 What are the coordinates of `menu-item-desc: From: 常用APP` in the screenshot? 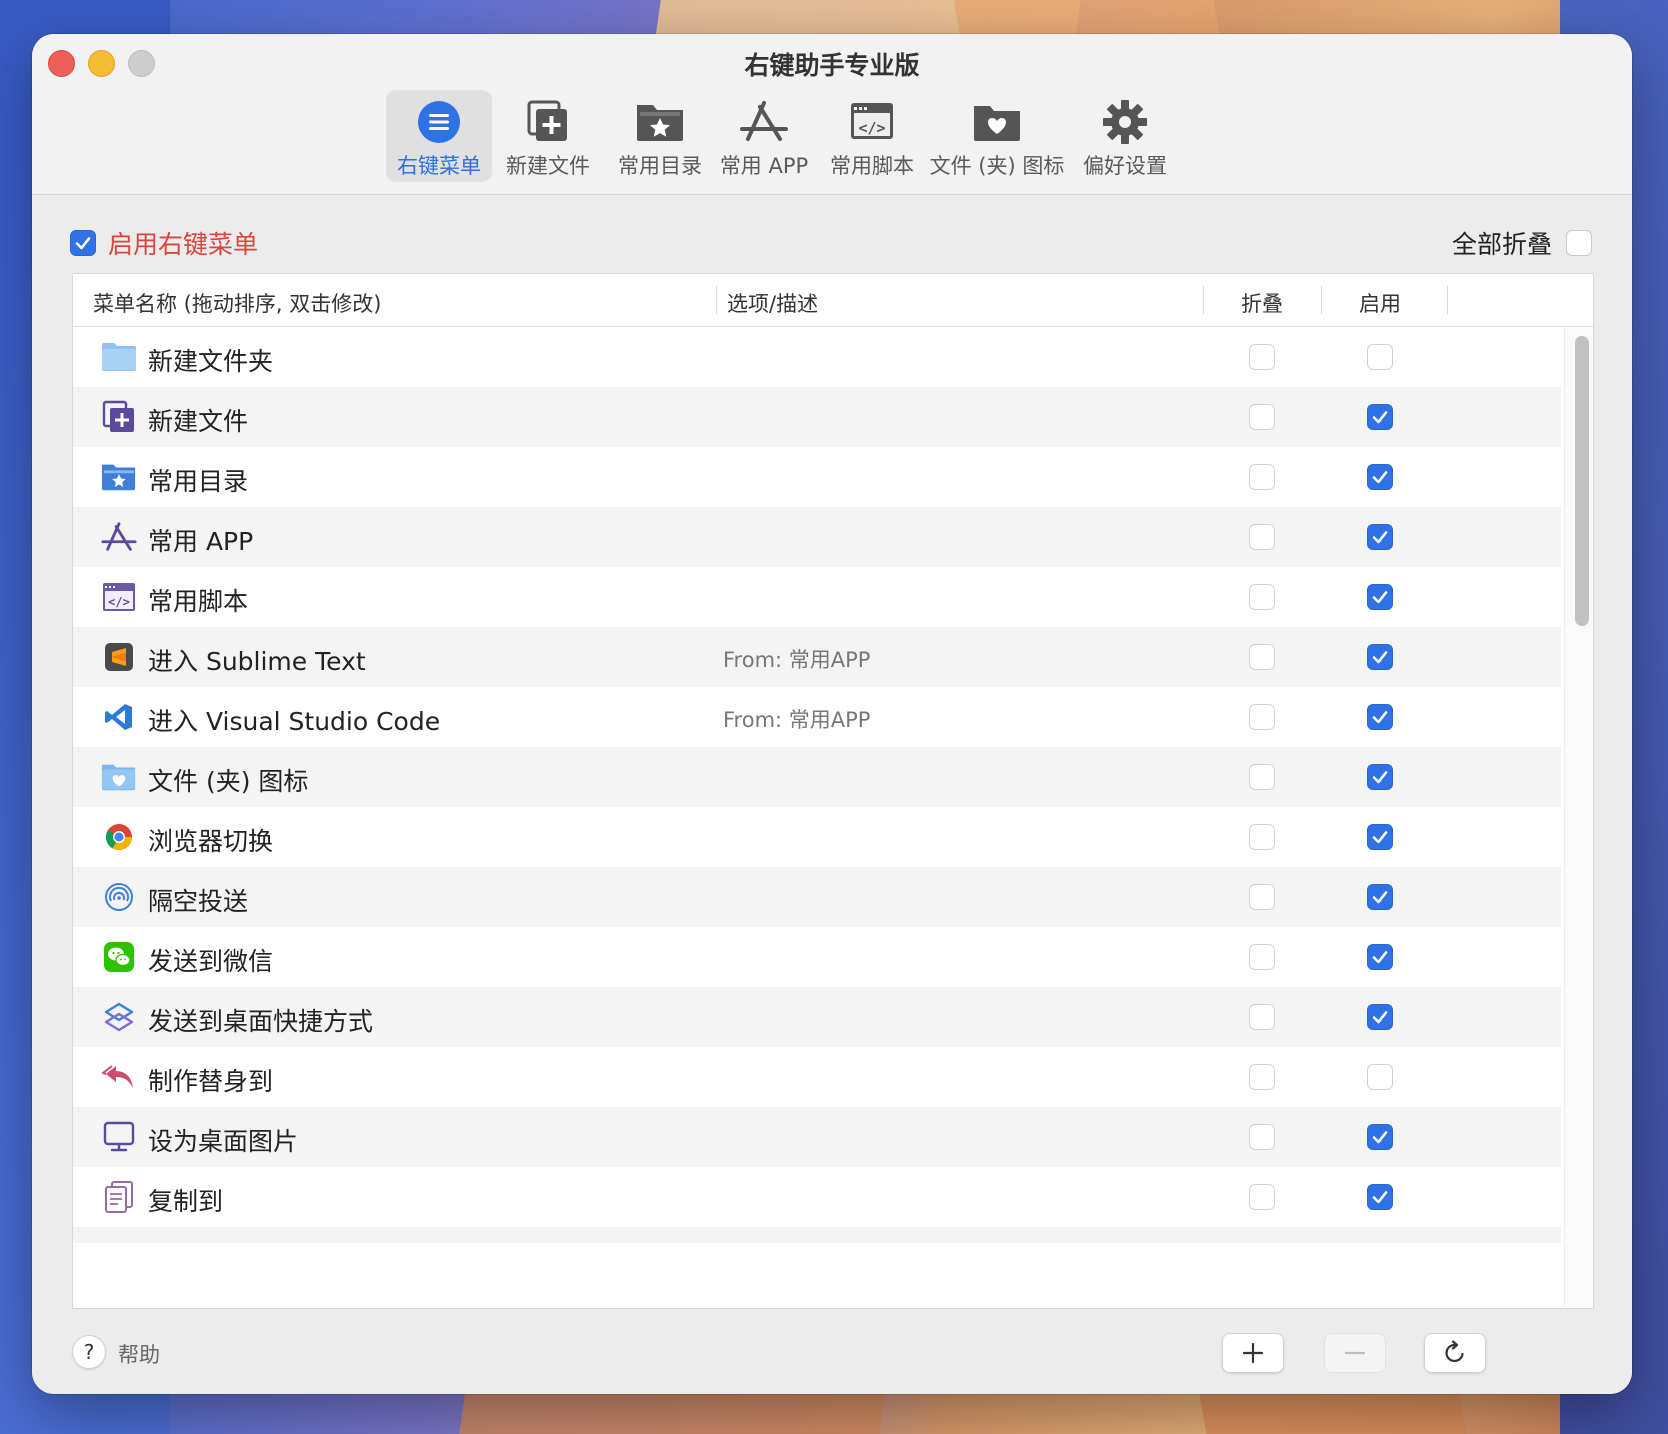 It's located at (797, 660).